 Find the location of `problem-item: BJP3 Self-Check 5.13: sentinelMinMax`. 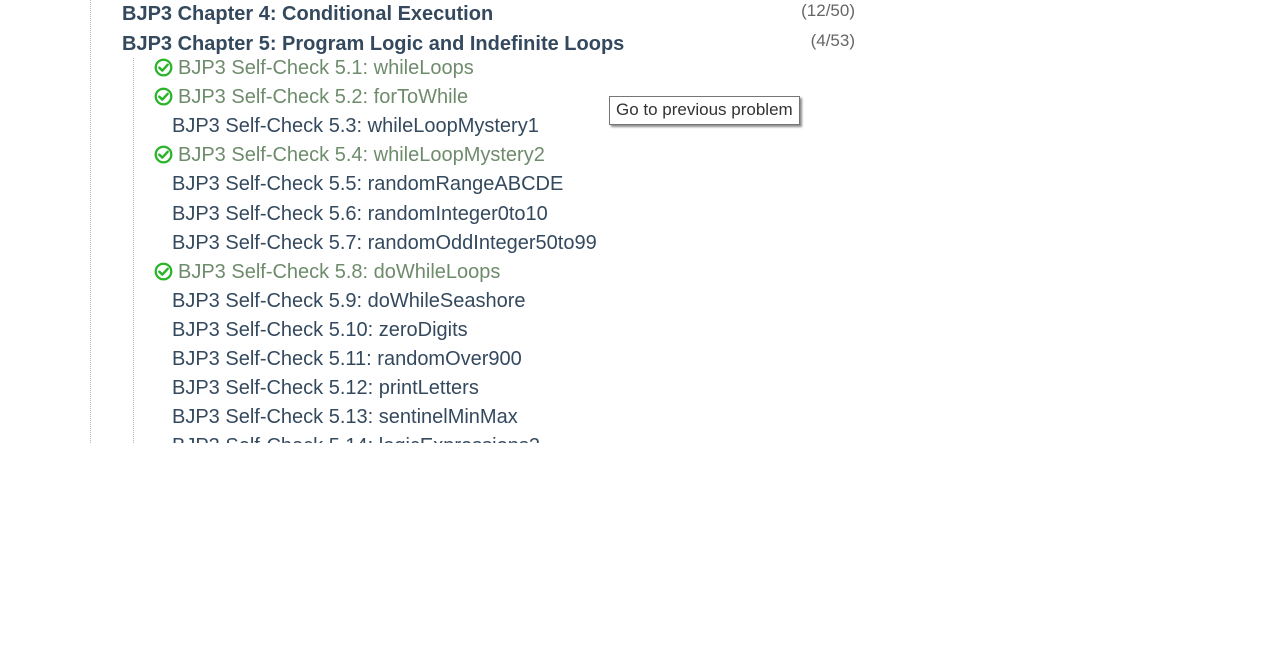

problem-item: BJP3 Self-Check 5.13: sentinelMinMax is located at coordinates (345, 419).